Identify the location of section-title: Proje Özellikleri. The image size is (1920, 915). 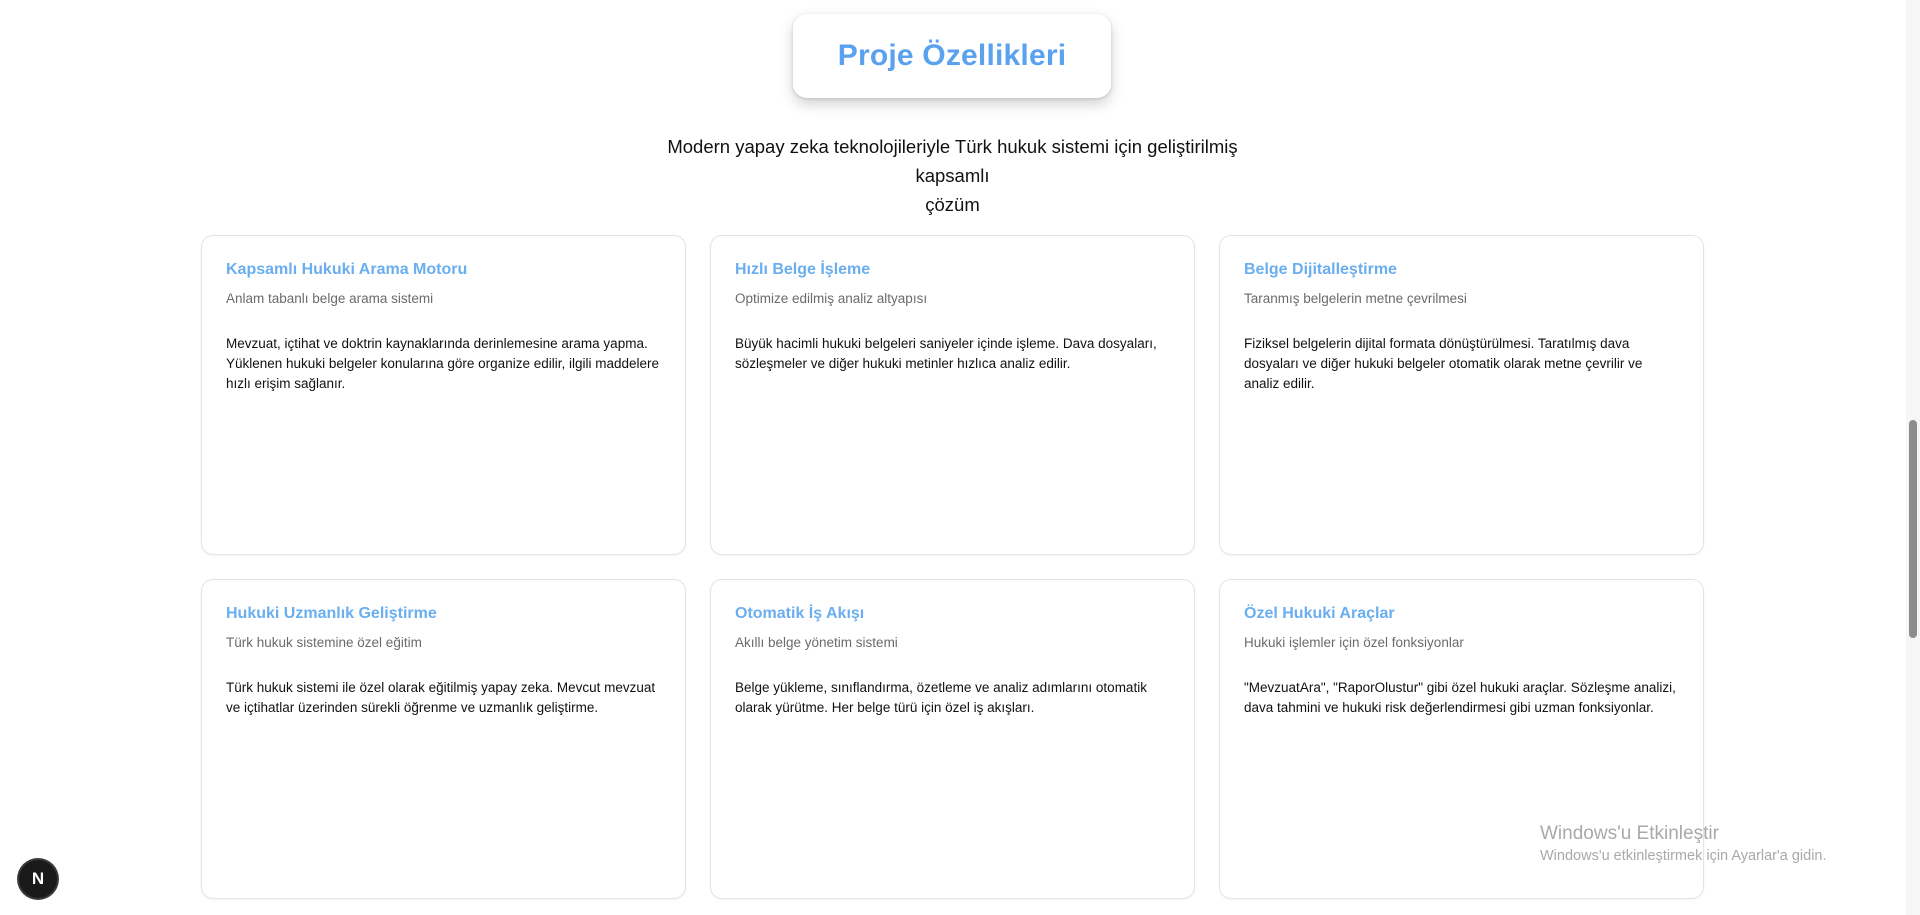
(952, 55).